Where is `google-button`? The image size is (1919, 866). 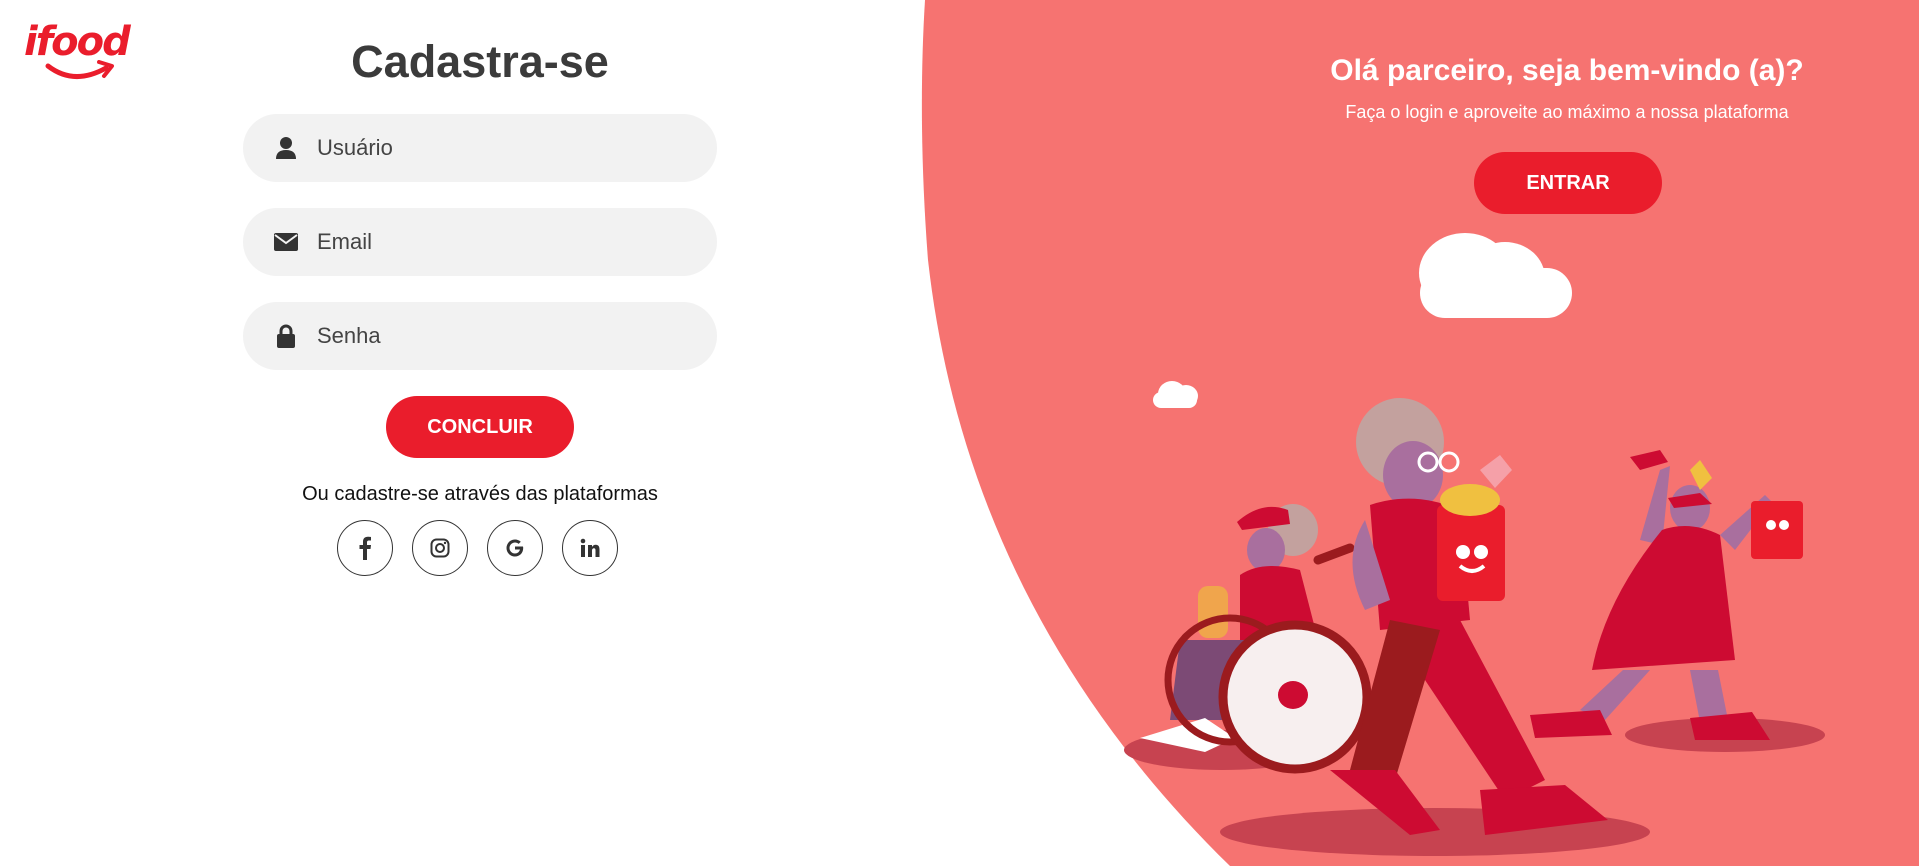
google-button is located at coordinates (515, 548).